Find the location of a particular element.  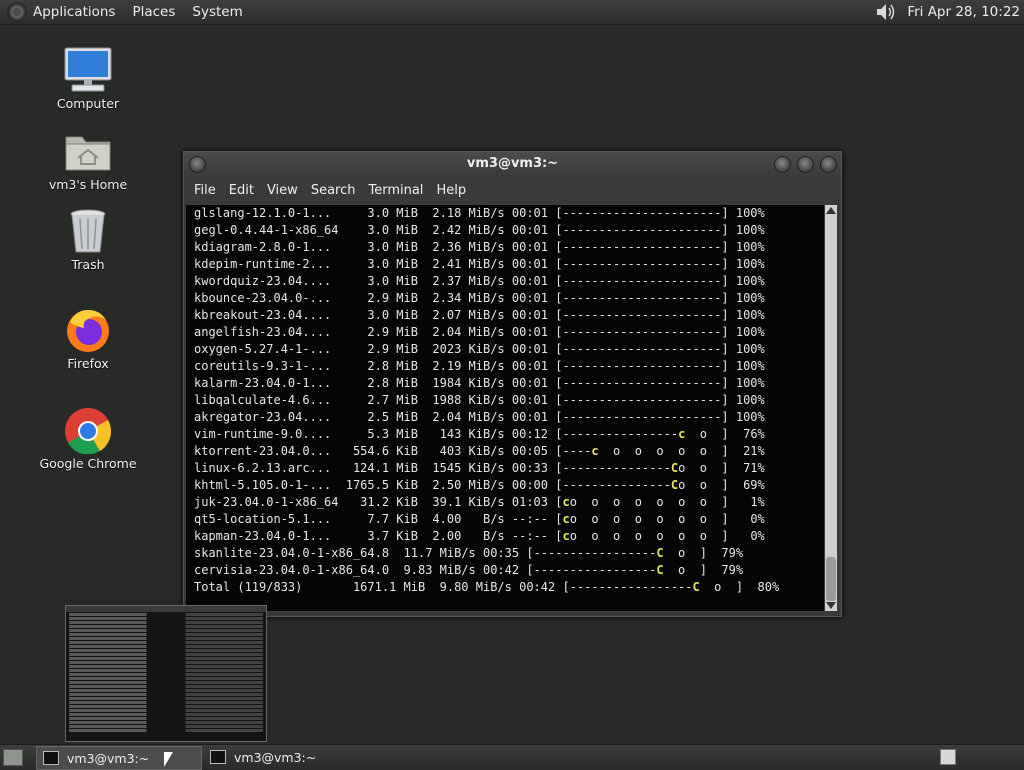

terminal-titlebar: vm3@vm3:~ is located at coordinates (512, 164).